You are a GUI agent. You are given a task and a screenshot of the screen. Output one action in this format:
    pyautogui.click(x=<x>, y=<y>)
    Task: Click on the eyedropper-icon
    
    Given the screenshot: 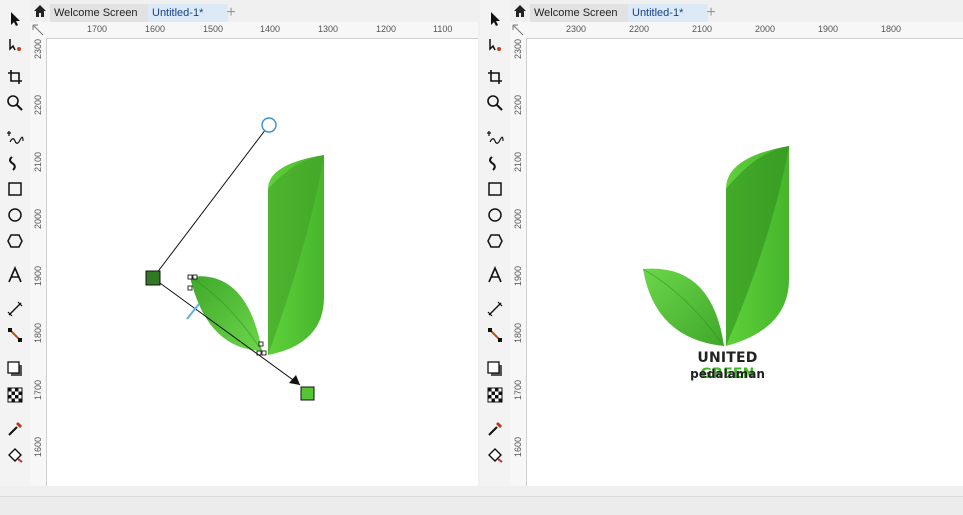 What is the action you would take?
    pyautogui.click(x=495, y=429)
    